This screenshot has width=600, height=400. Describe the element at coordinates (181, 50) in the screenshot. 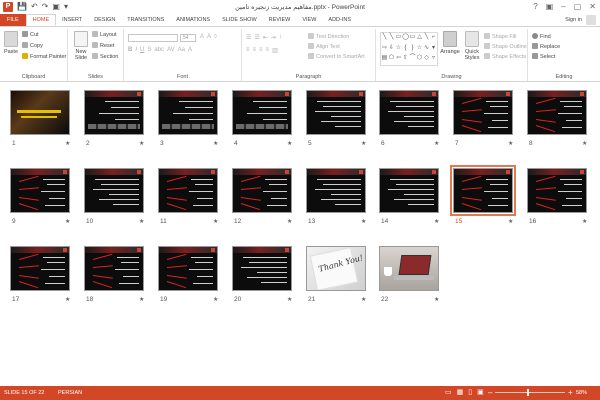

I see `case-icon: Aa` at that location.